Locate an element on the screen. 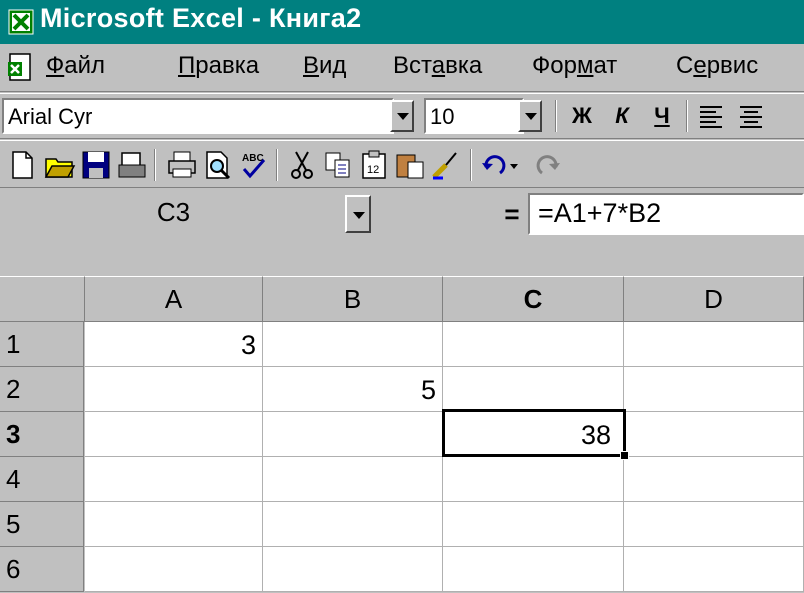  cell-a3 is located at coordinates (174, 434).